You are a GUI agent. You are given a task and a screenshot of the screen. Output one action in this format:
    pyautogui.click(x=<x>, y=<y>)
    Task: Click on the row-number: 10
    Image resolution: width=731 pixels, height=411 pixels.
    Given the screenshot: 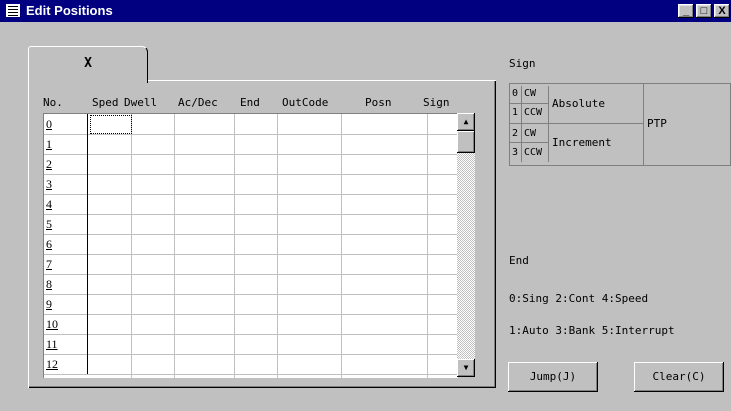 What is the action you would take?
    pyautogui.click(x=66, y=324)
    